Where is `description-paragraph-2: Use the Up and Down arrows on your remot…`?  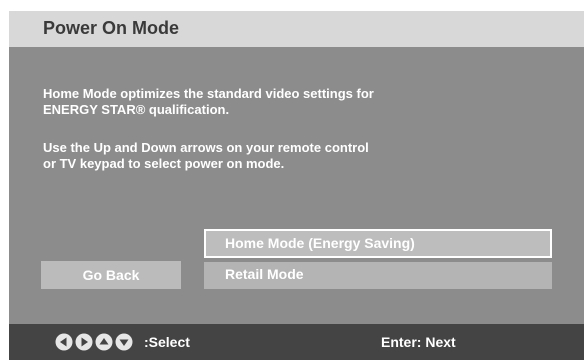 description-paragraph-2: Use the Up and Down arrows on your remot… is located at coordinates (206, 156).